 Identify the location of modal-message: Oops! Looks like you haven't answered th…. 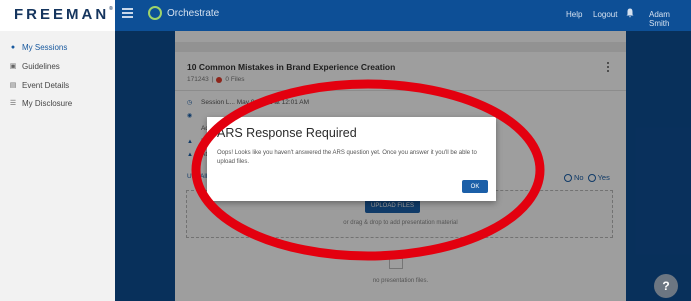
(347, 157).